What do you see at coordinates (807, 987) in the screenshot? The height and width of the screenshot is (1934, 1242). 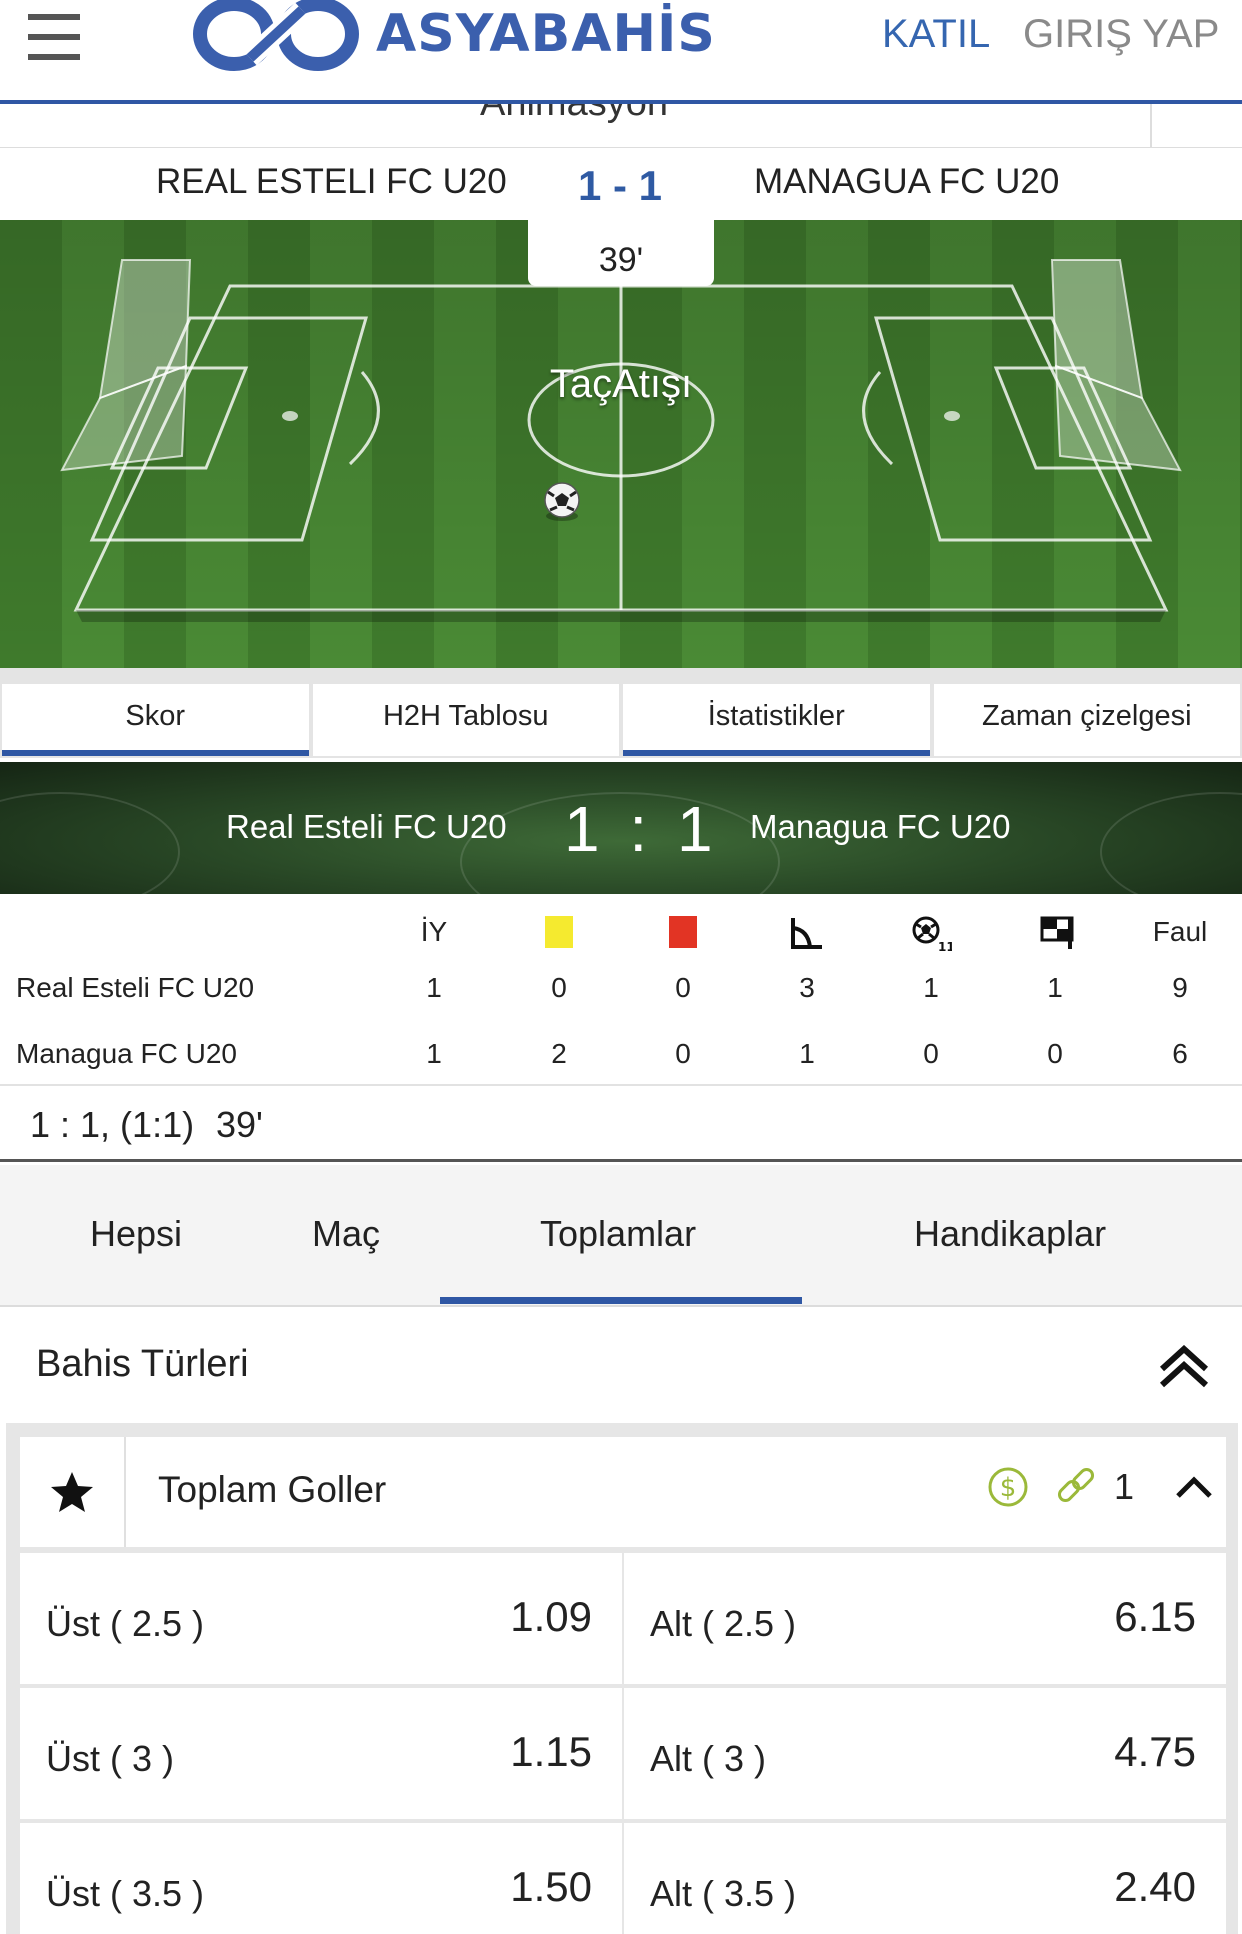 I see `stat-value: 3` at bounding box center [807, 987].